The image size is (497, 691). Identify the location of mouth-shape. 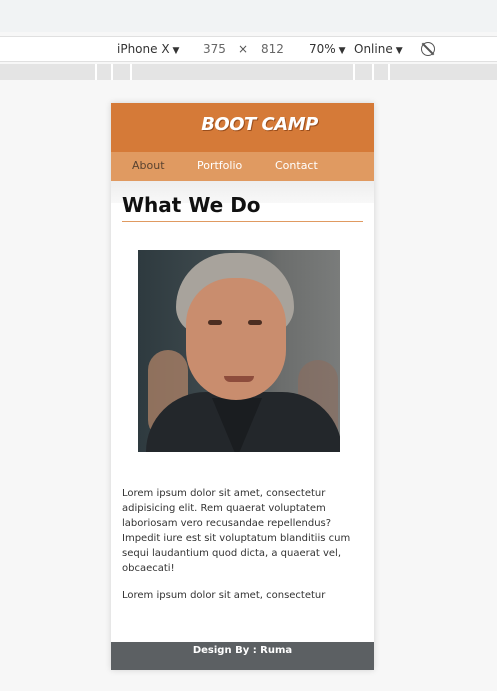
(239, 379).